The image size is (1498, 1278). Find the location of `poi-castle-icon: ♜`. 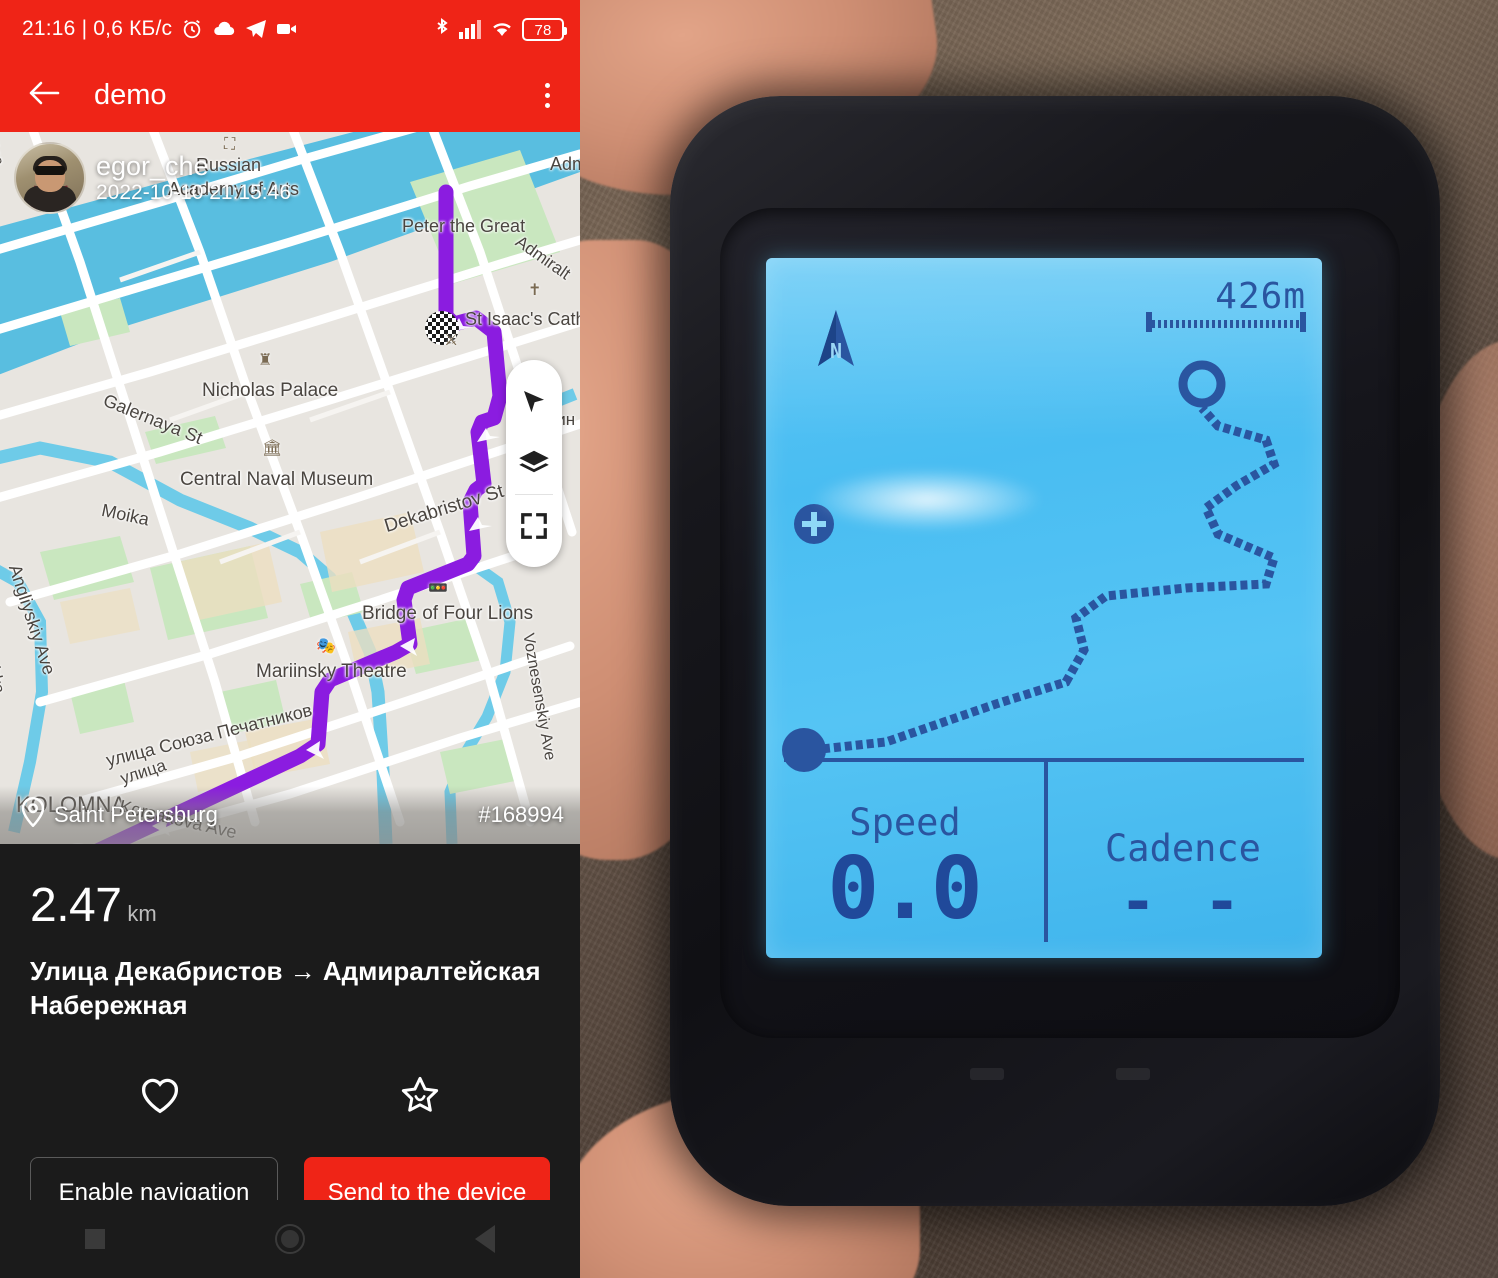

poi-castle-icon: ♜ is located at coordinates (265, 360).